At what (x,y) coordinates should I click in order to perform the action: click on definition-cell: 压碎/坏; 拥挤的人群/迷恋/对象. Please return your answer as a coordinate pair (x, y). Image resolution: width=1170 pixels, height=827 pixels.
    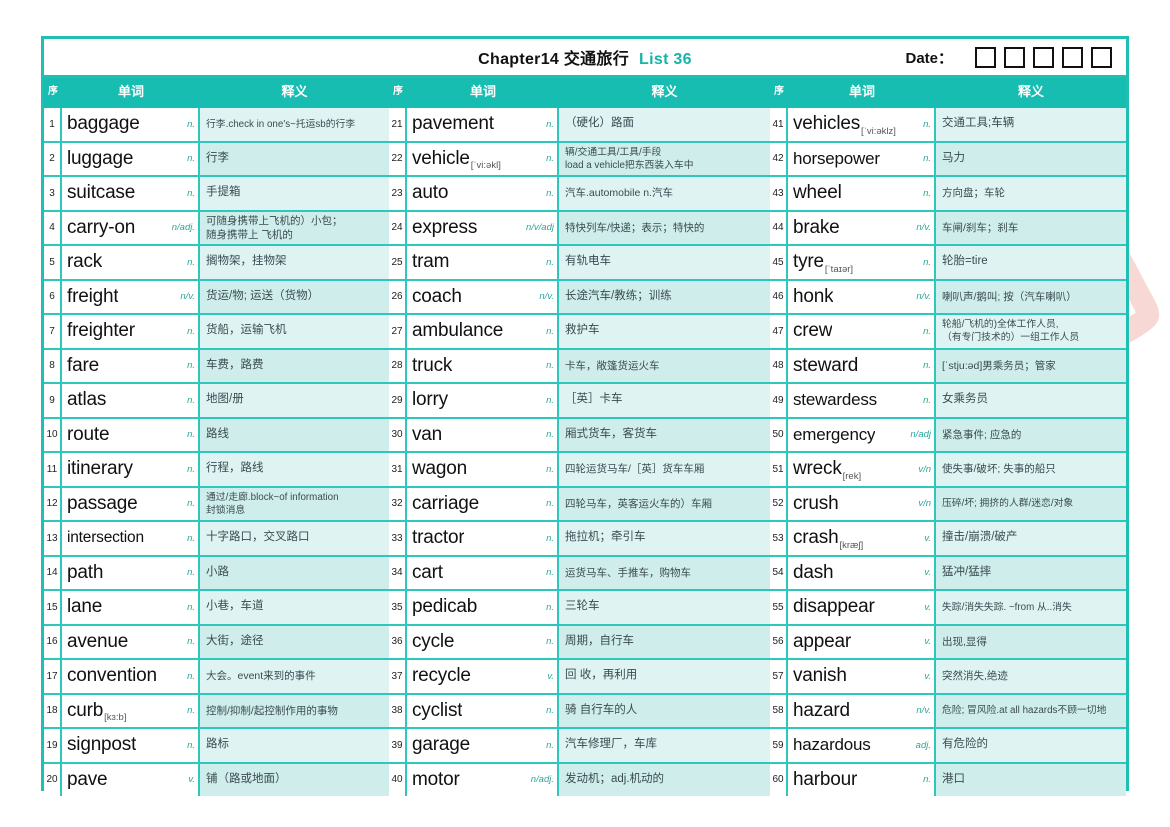
    Looking at the image, I should click on (1031, 503).